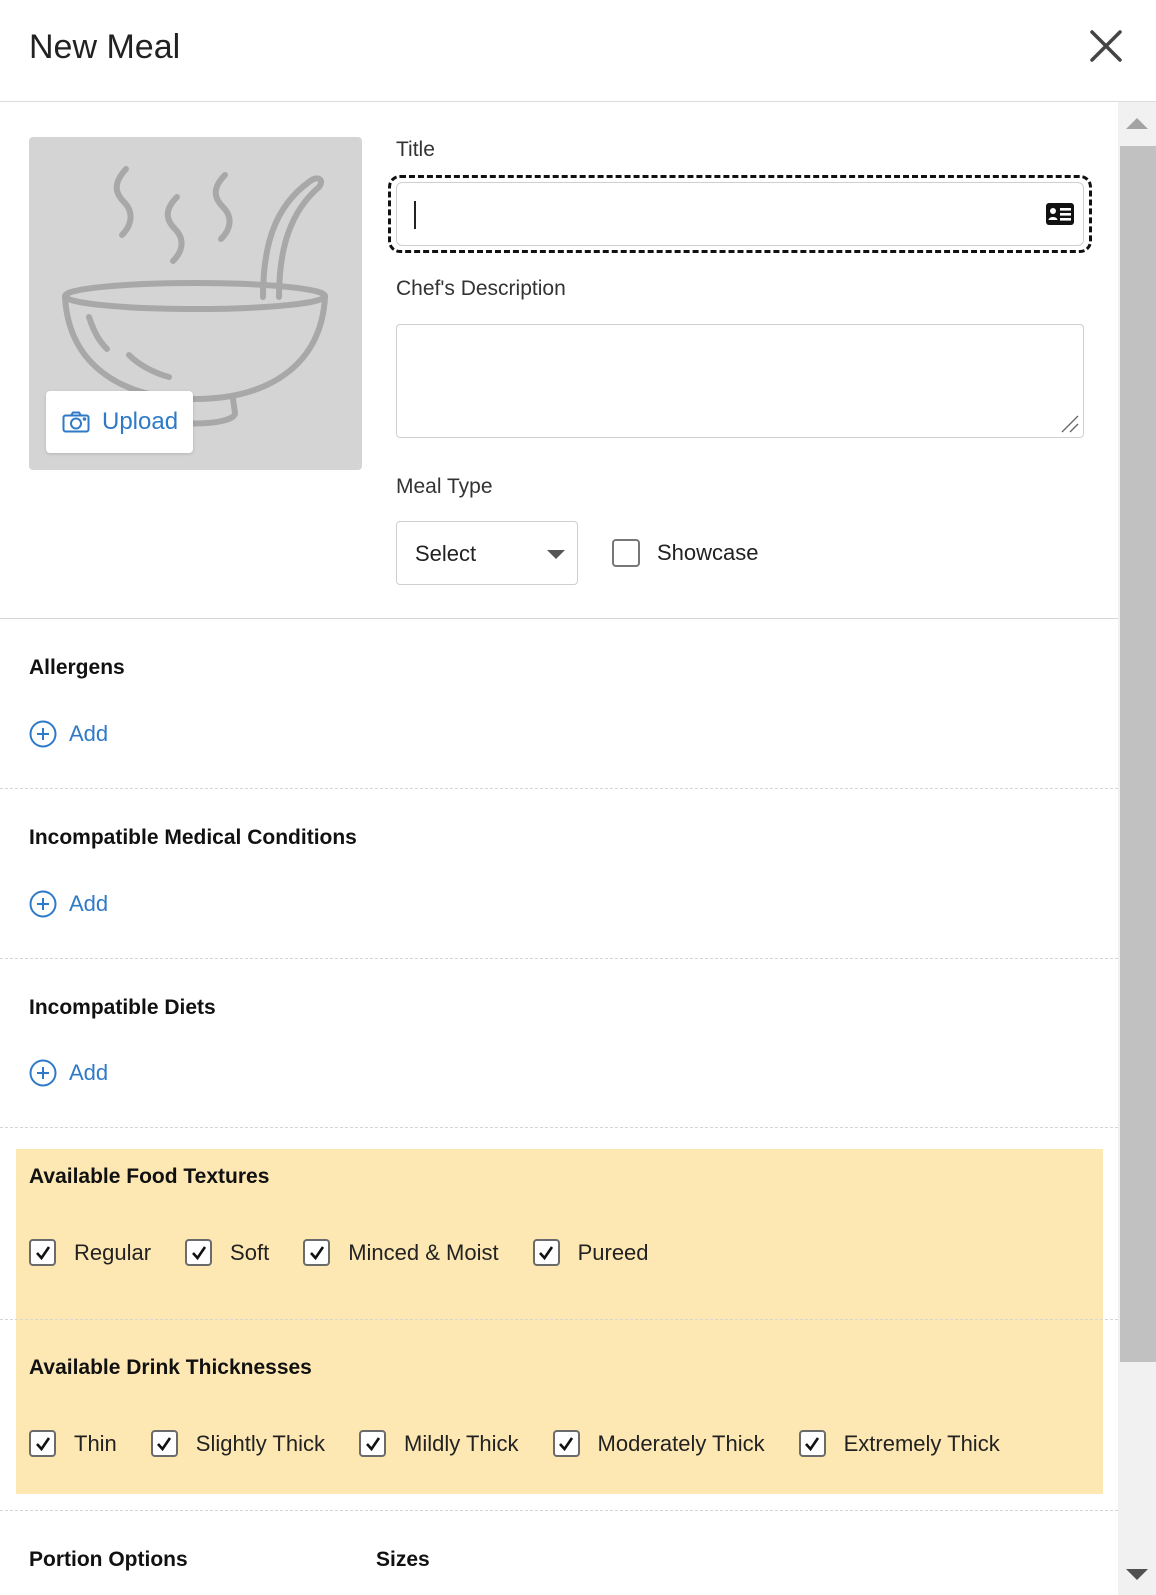 The image size is (1156, 1595). I want to click on close-icon, so click(1106, 46).